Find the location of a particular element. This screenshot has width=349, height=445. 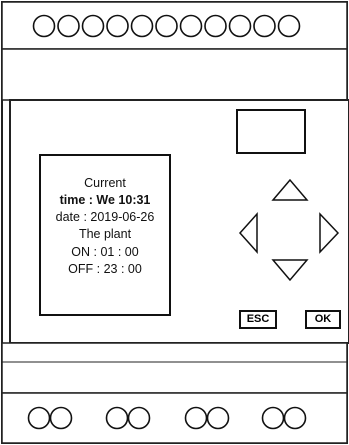

status-window is located at coordinates (271, 131).